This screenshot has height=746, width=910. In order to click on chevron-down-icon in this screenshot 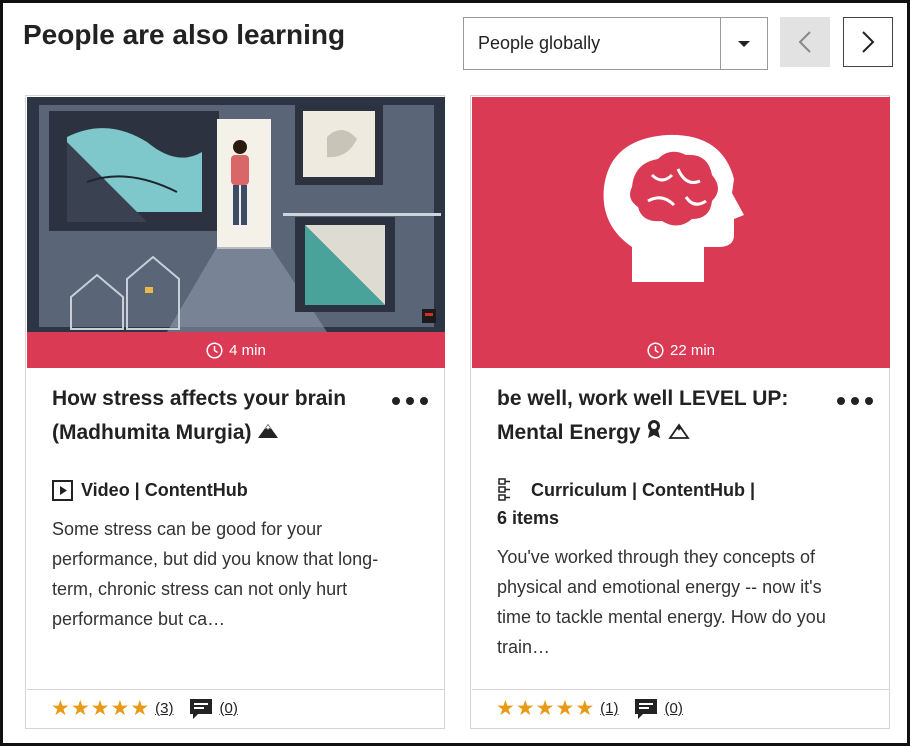, I will do `click(743, 43)`.